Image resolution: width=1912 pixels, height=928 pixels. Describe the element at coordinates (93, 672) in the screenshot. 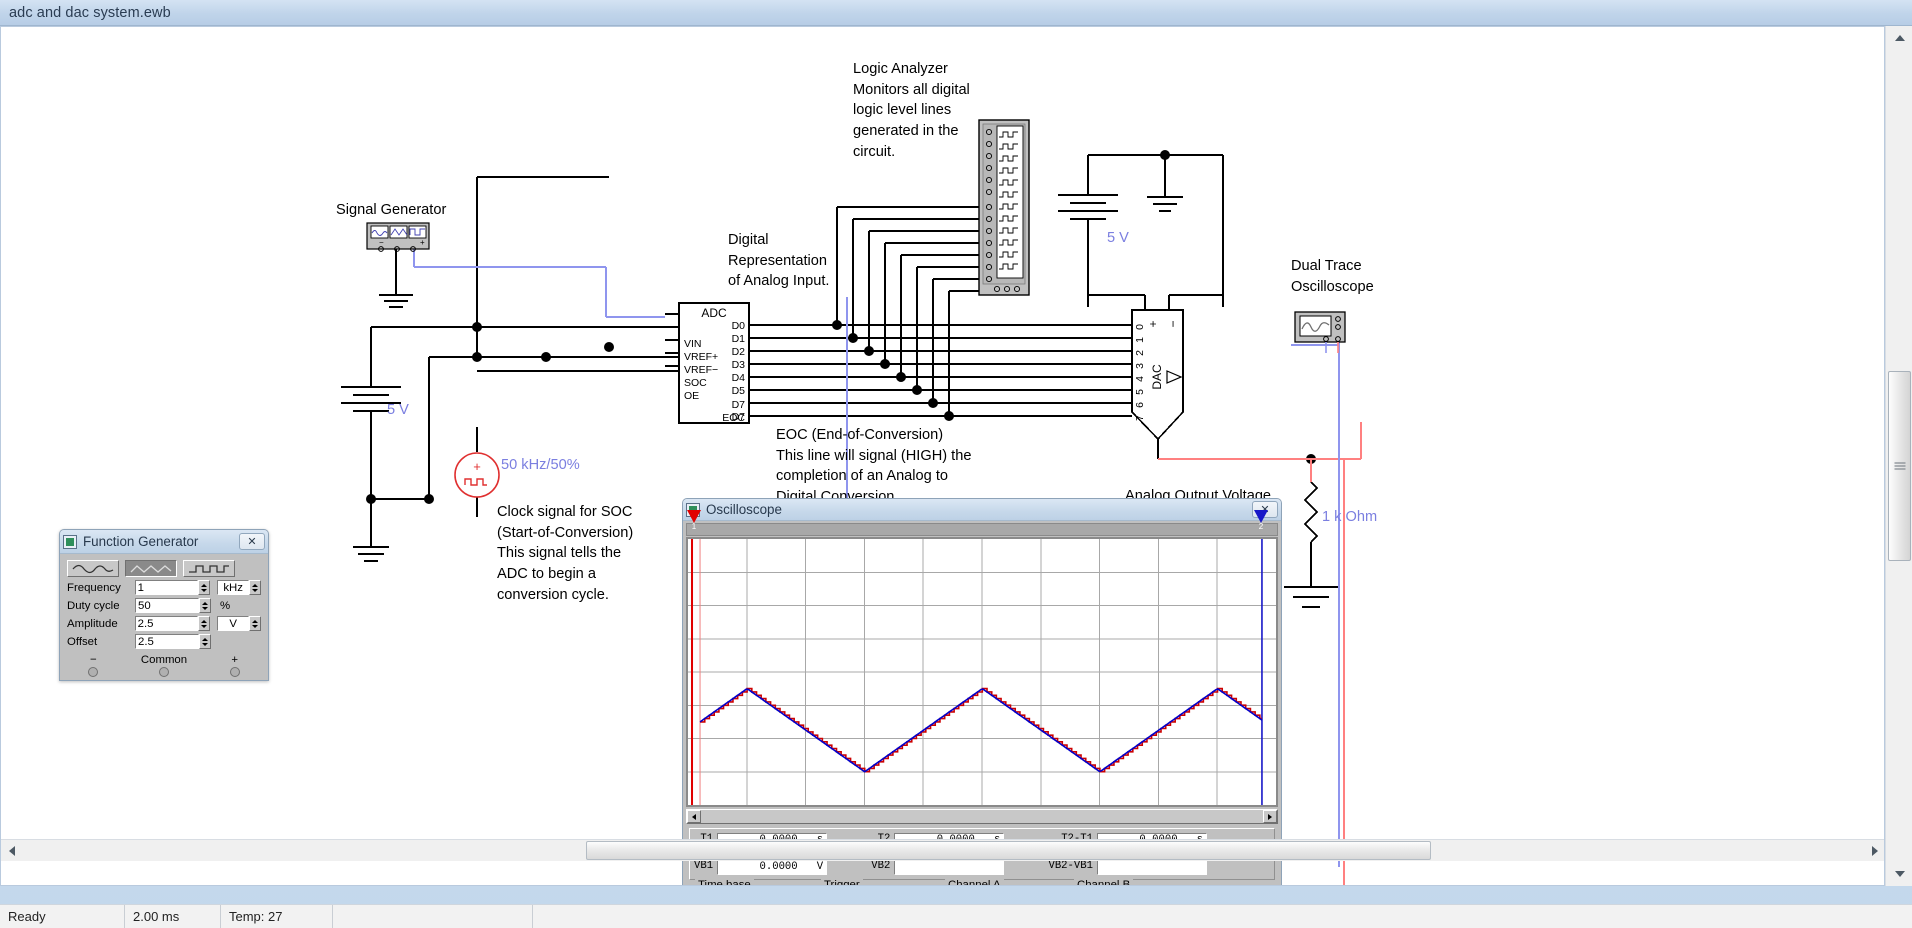

I see `terminal-negative-dot` at that location.